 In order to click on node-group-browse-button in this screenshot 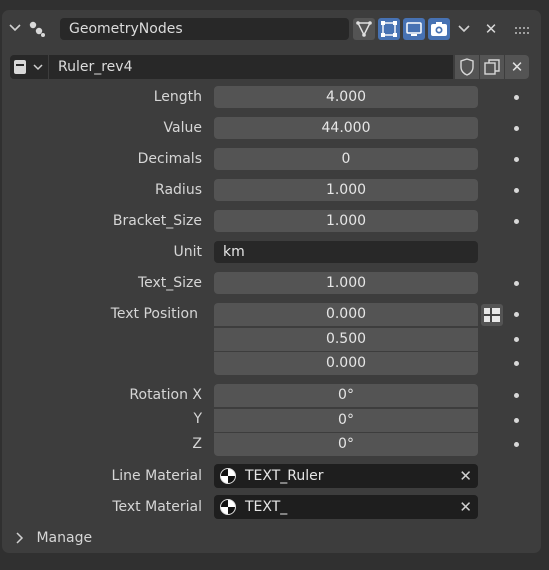, I will do `click(29, 67)`.